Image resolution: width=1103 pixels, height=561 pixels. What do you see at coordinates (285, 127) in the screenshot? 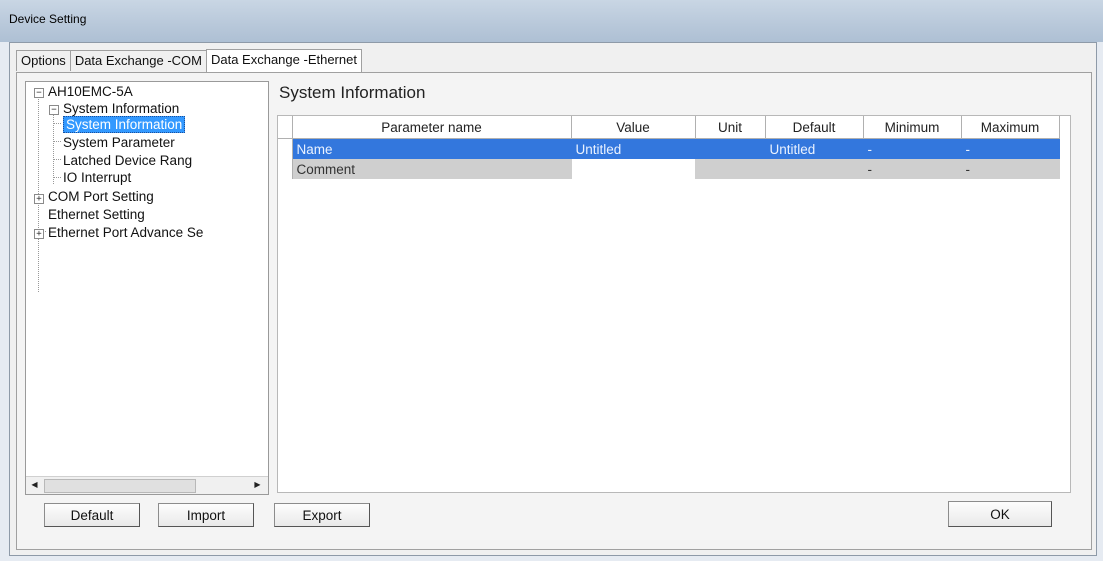
I see `row-header-corner` at bounding box center [285, 127].